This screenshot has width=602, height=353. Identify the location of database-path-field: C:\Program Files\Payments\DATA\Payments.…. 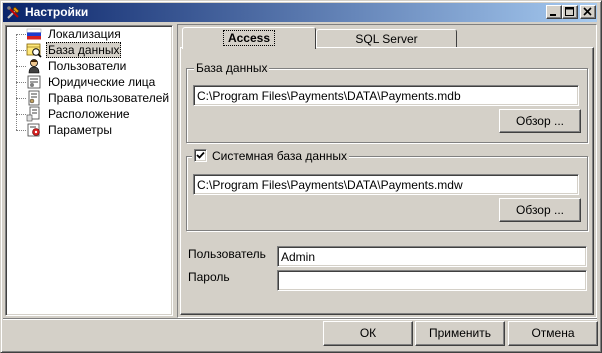
(386, 95).